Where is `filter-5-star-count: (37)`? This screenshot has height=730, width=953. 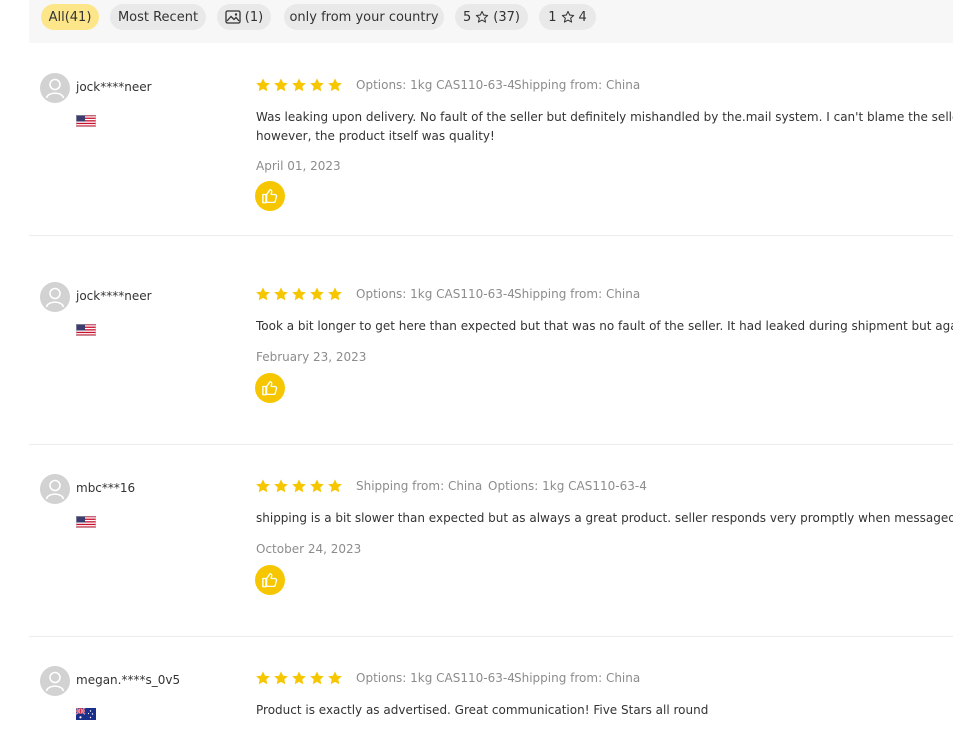 filter-5-star-count: (37) is located at coordinates (506, 17).